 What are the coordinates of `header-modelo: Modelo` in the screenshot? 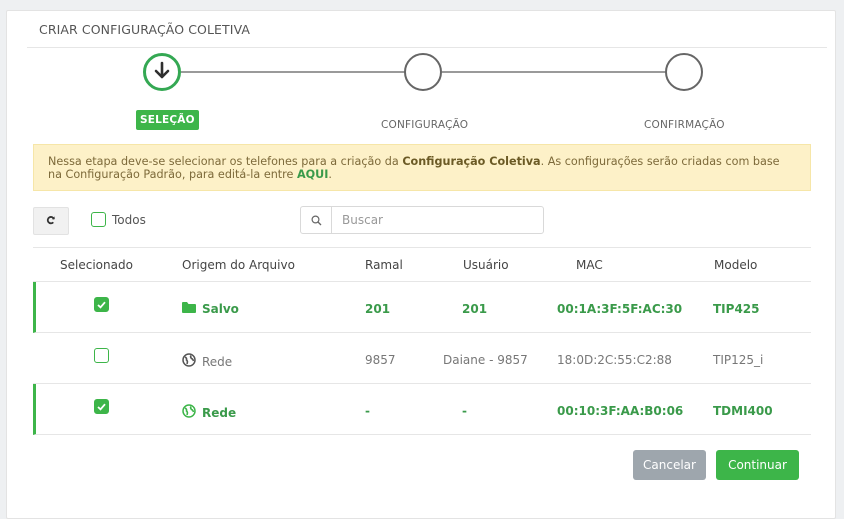 It's located at (736, 265).